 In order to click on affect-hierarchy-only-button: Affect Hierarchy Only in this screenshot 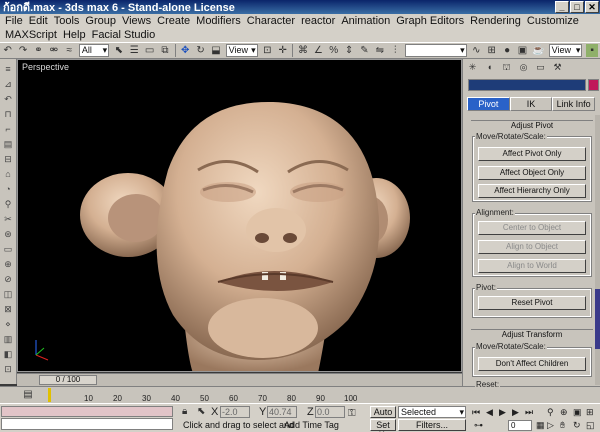, I will do `click(532, 191)`.